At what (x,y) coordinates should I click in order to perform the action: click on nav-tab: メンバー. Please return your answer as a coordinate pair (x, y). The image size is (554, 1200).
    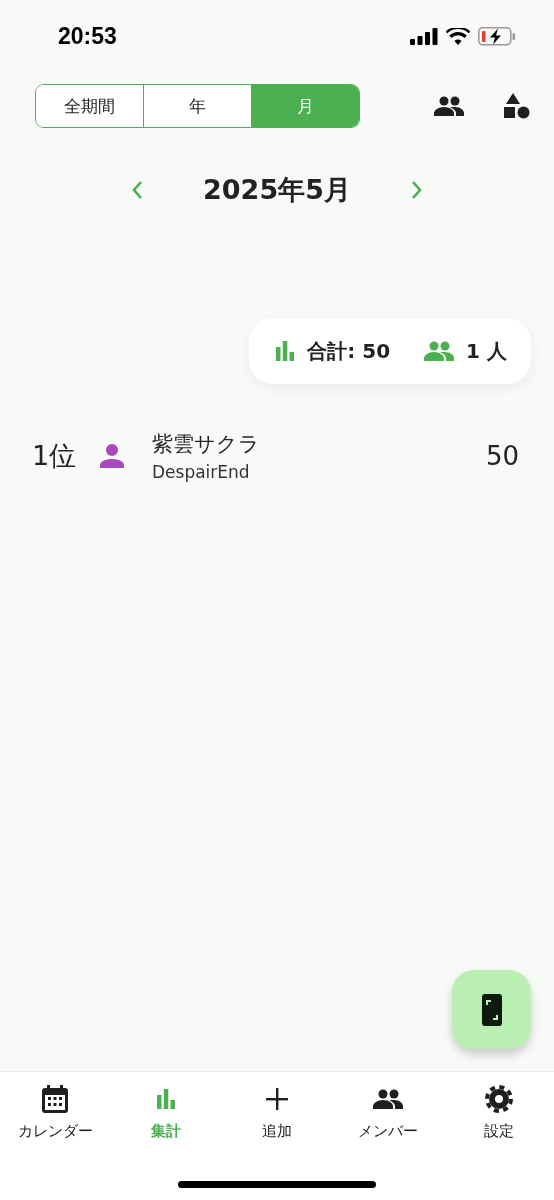
    Looking at the image, I should click on (388, 1112).